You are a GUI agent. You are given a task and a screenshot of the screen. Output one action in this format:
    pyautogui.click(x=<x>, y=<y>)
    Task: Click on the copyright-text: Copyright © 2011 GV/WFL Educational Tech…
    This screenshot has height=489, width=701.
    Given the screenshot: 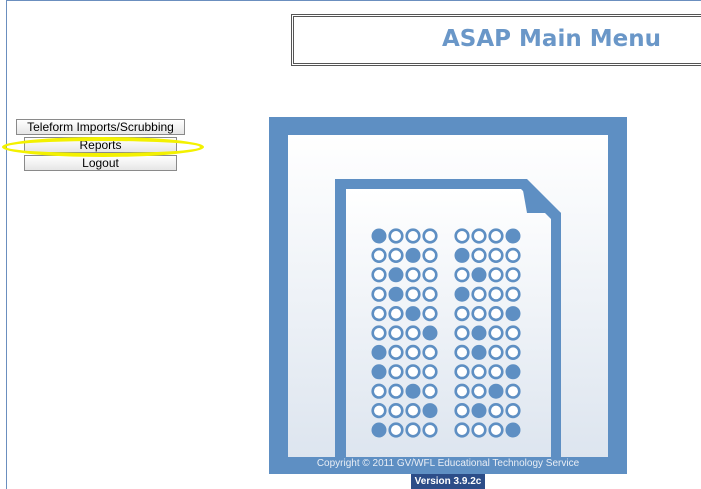 What is the action you would take?
    pyautogui.click(x=448, y=463)
    